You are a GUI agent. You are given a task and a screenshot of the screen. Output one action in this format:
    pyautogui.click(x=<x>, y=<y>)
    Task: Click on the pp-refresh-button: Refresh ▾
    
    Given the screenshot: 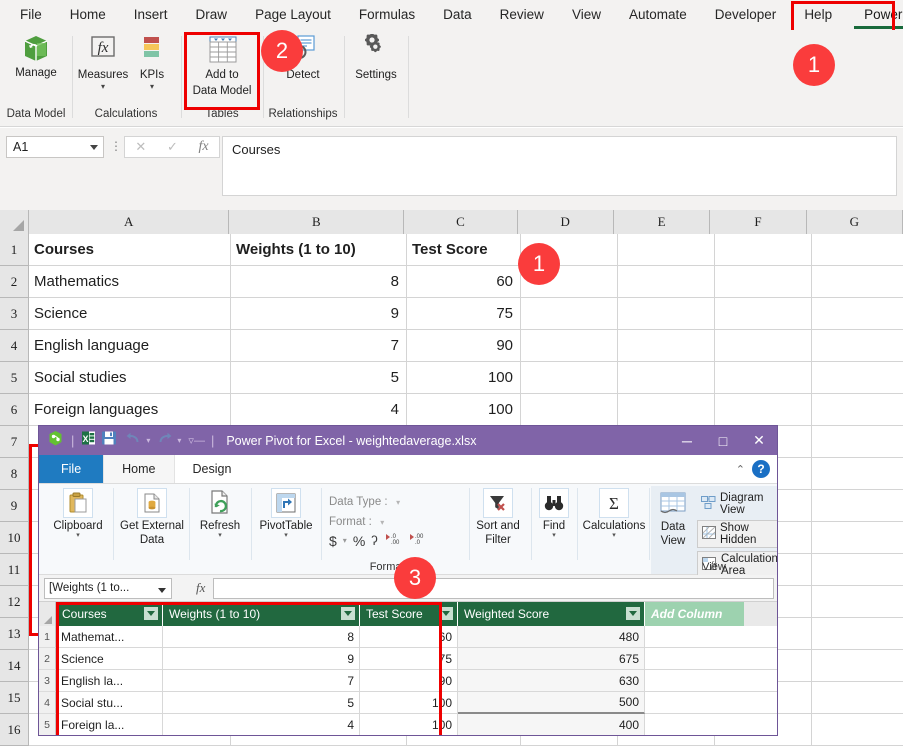 What is the action you would take?
    pyautogui.click(x=220, y=513)
    